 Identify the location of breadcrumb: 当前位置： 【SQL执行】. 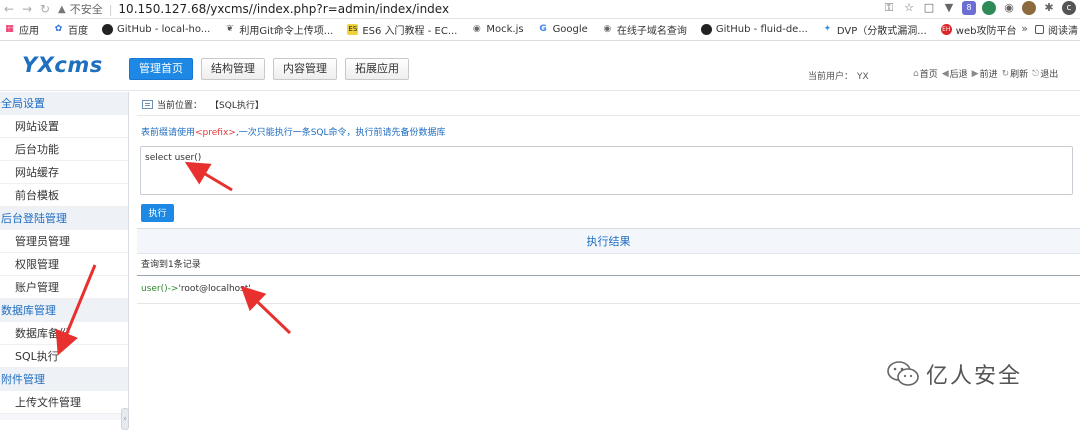
(608, 105).